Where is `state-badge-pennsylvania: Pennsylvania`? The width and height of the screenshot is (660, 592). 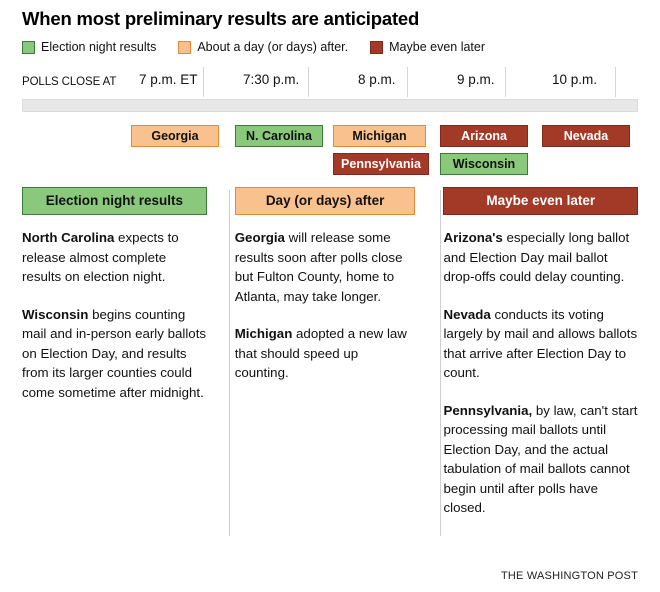
state-badge-pennsylvania: Pennsylvania is located at coordinates (381, 164).